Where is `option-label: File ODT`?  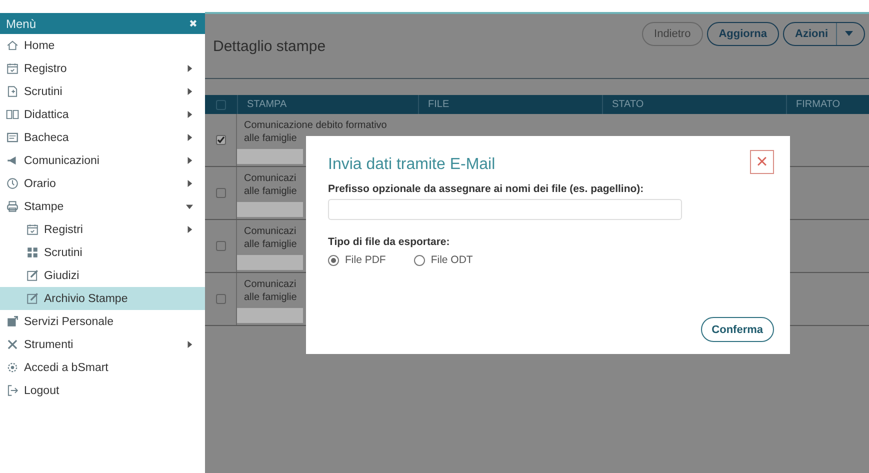 option-label: File ODT is located at coordinates (451, 260).